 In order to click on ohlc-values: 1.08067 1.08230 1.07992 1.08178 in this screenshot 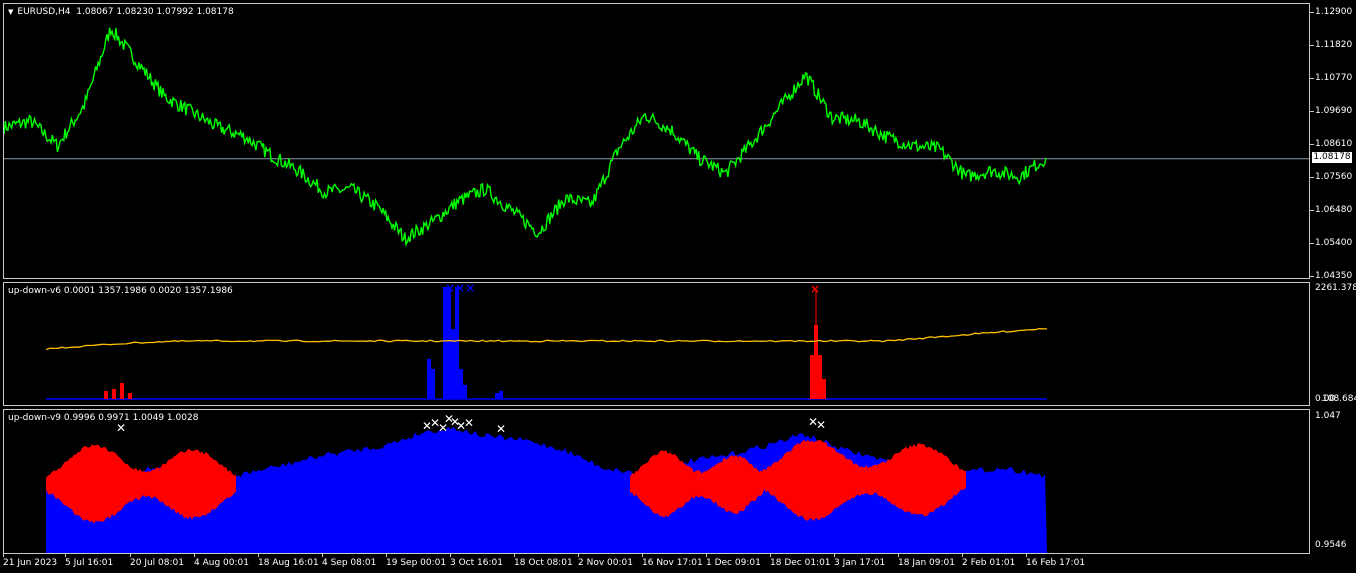, I will do `click(155, 12)`.